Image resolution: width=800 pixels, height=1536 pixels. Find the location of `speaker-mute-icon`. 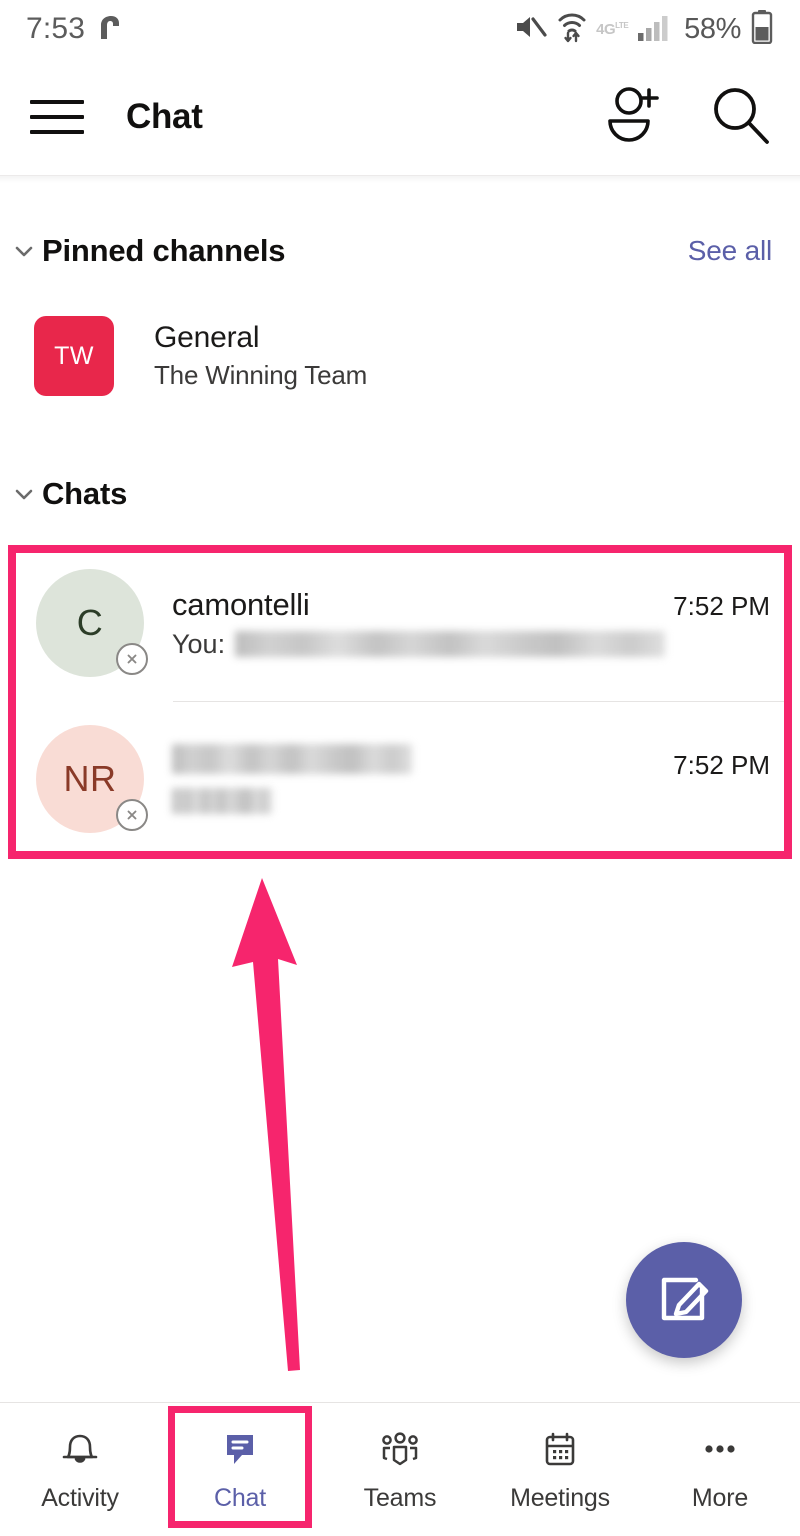

speaker-mute-icon is located at coordinates (531, 29).